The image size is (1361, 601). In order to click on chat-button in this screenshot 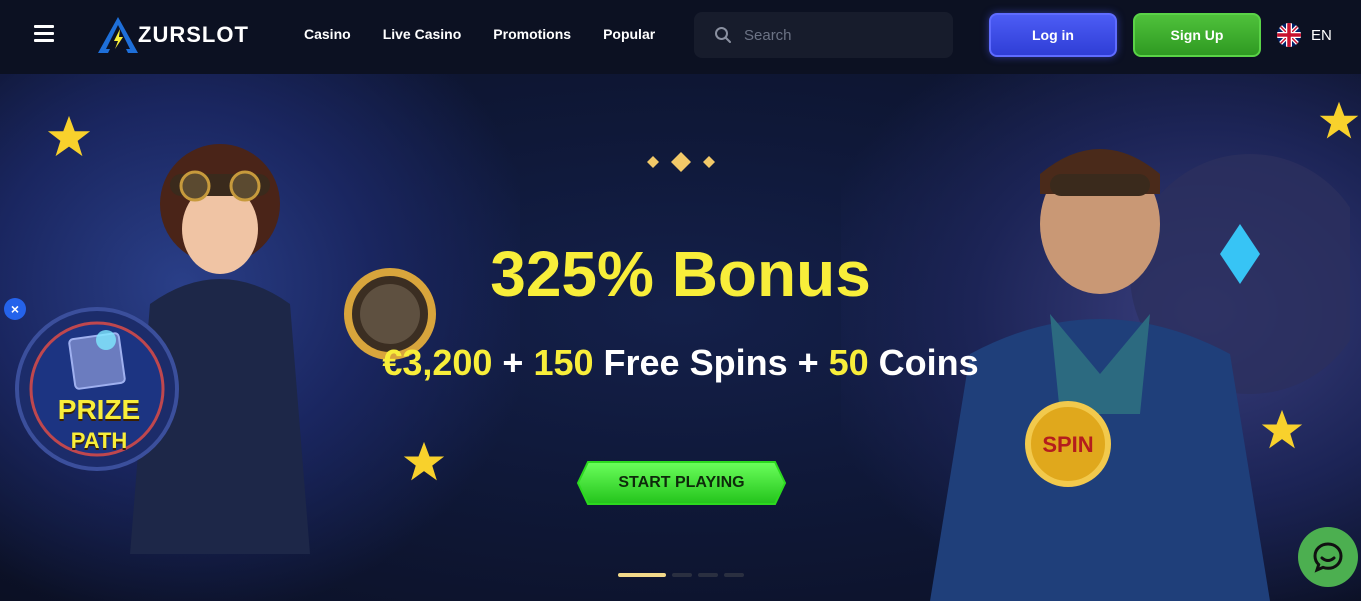, I will do `click(1328, 557)`.